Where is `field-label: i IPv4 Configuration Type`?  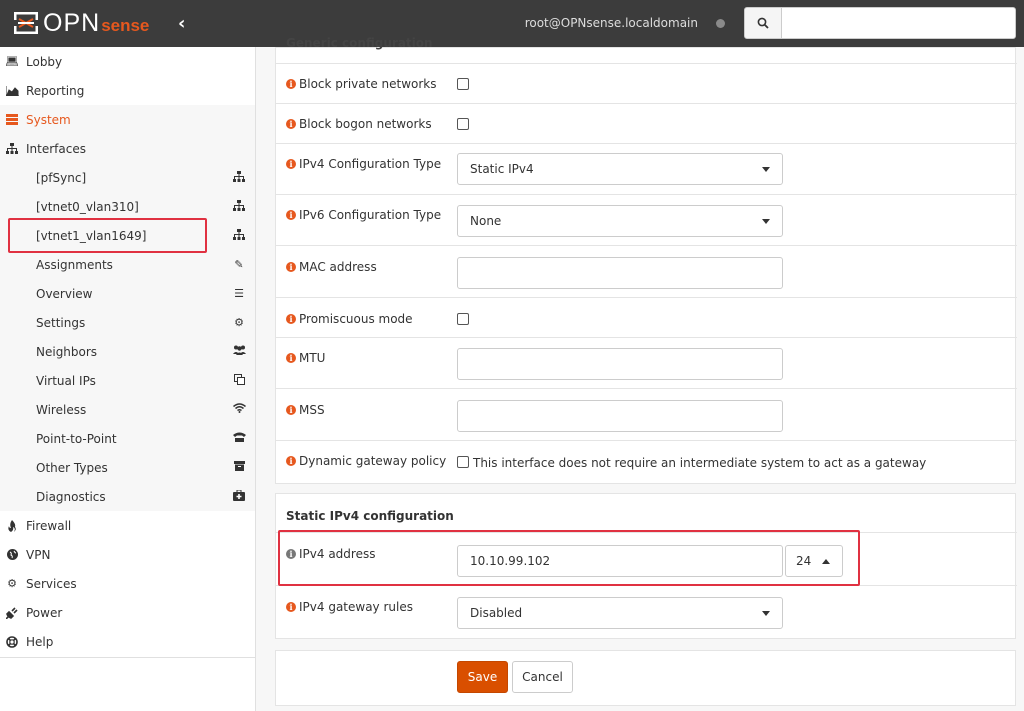 field-label: i IPv4 Configuration Type is located at coordinates (363, 164).